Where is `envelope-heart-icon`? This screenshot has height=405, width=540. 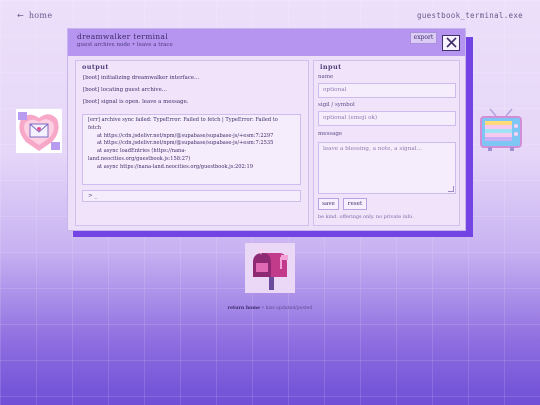
envelope-heart-icon is located at coordinates (39, 131).